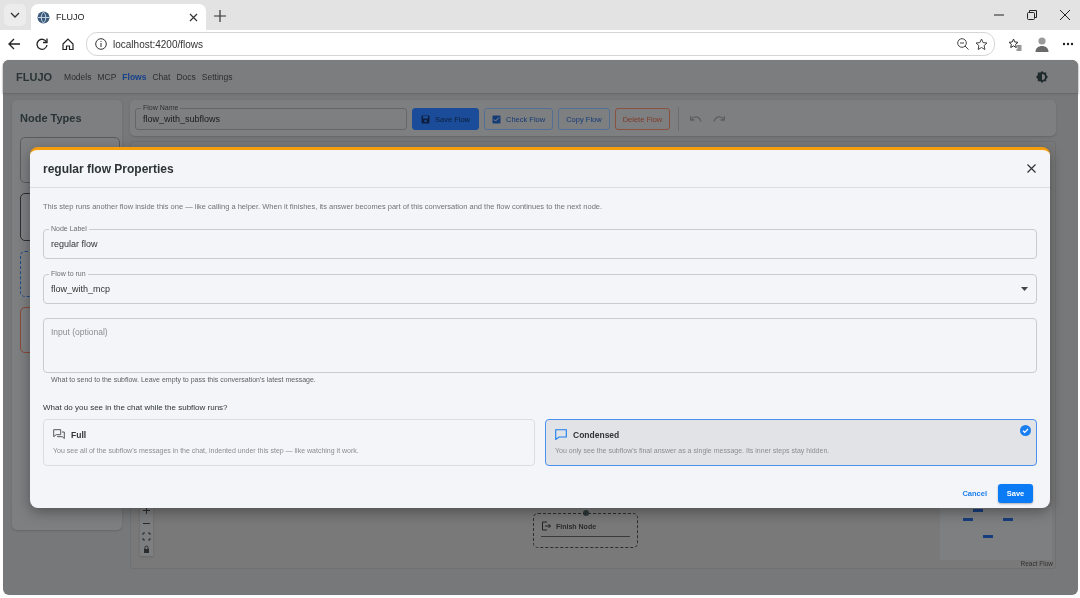  What do you see at coordinates (496, 119) in the screenshot?
I see `checklist-icon` at bounding box center [496, 119].